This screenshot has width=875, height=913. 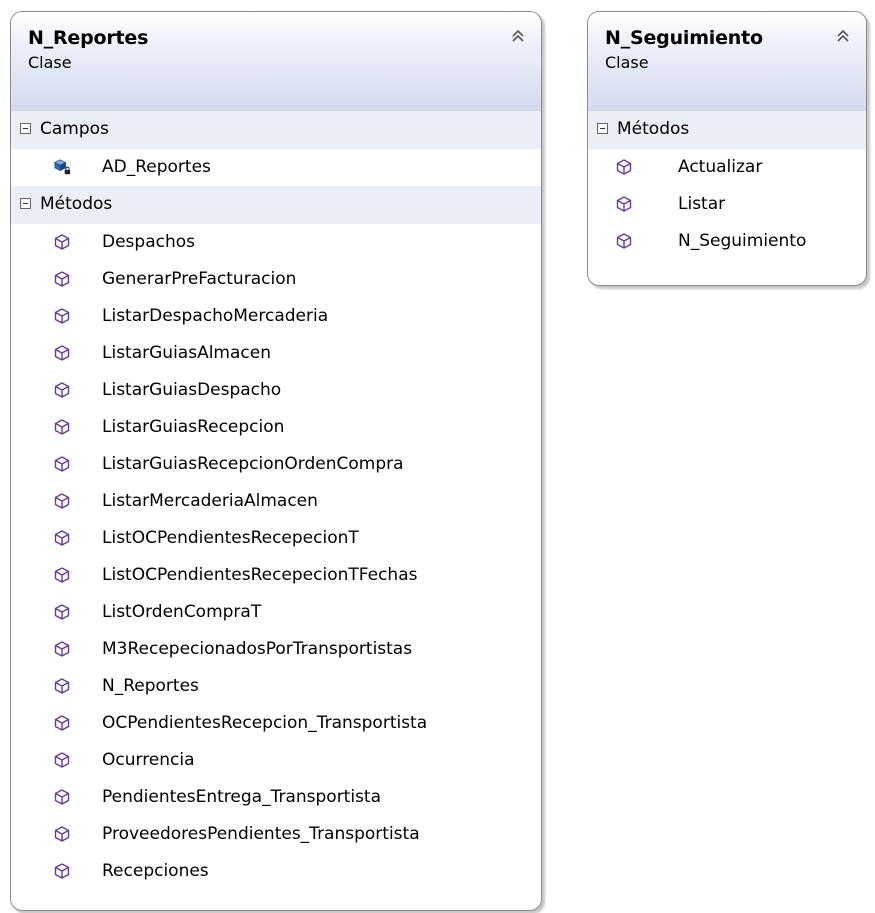 I want to click on method-item: ListarGuiasRecepcionOrdenCompra, so click(x=276, y=464).